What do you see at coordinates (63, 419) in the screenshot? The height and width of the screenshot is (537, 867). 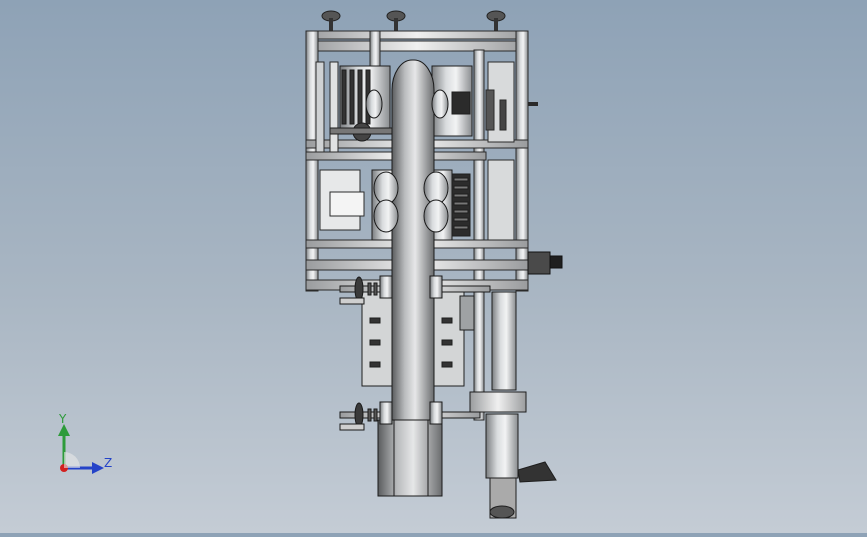 I see `axis-y-label: Y` at bounding box center [63, 419].